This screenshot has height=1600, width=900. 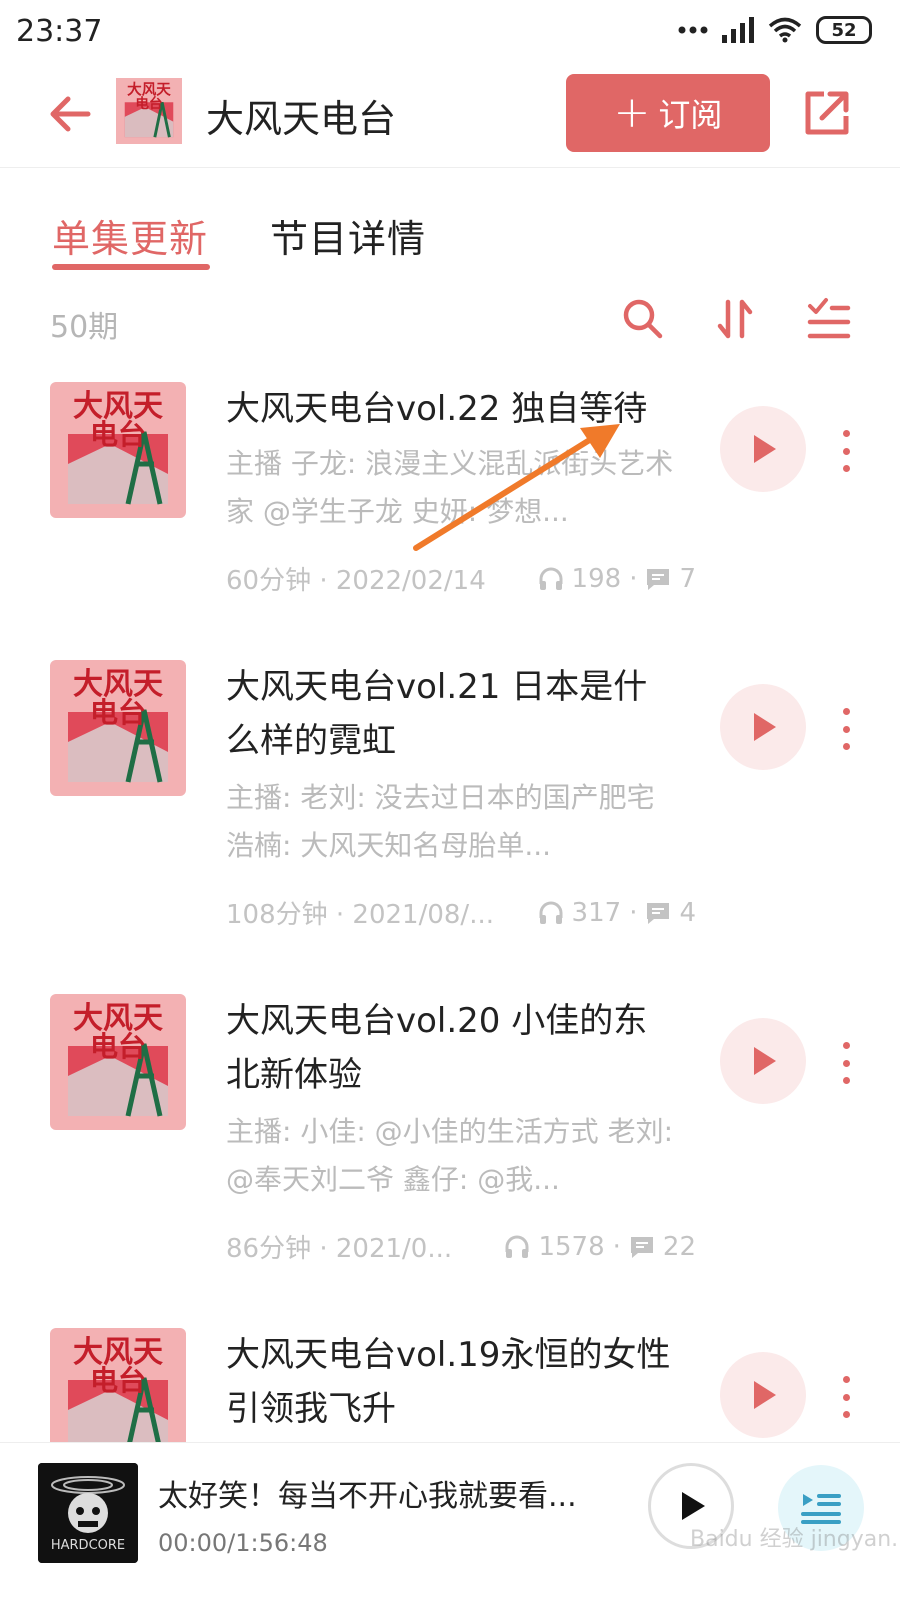 I want to click on podcast-cover-icon: 大风天 电台, so click(x=149, y=111).